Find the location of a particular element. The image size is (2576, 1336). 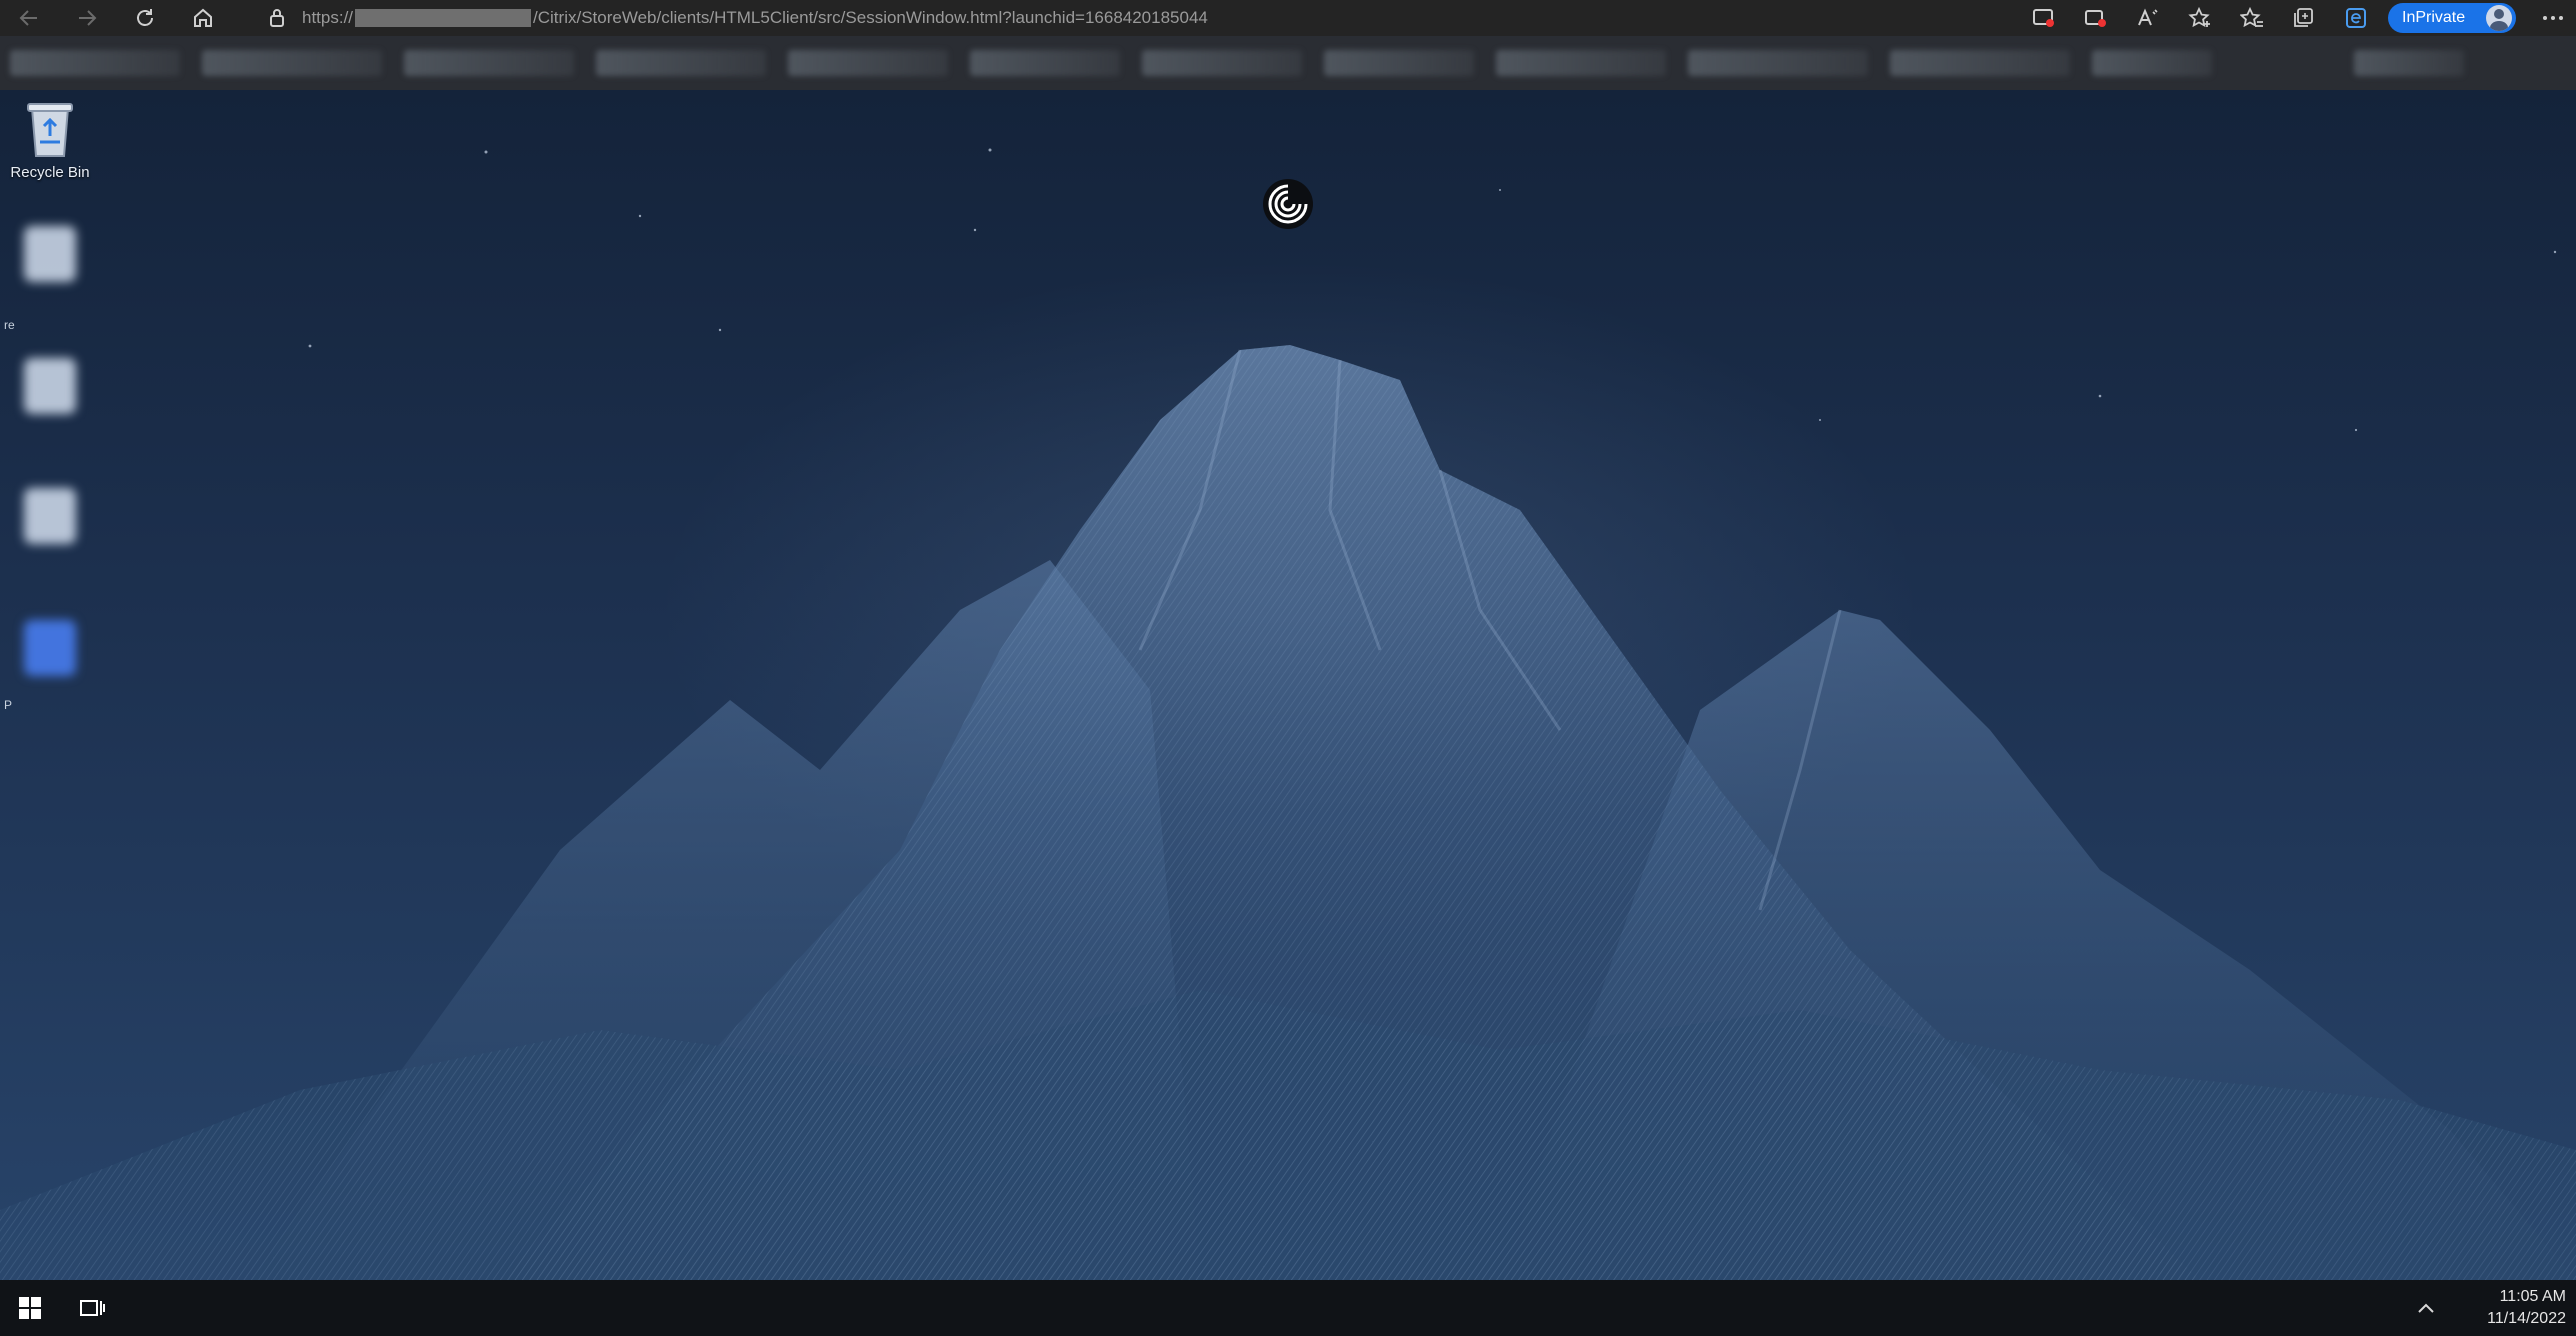

home-button is located at coordinates (203, 18).